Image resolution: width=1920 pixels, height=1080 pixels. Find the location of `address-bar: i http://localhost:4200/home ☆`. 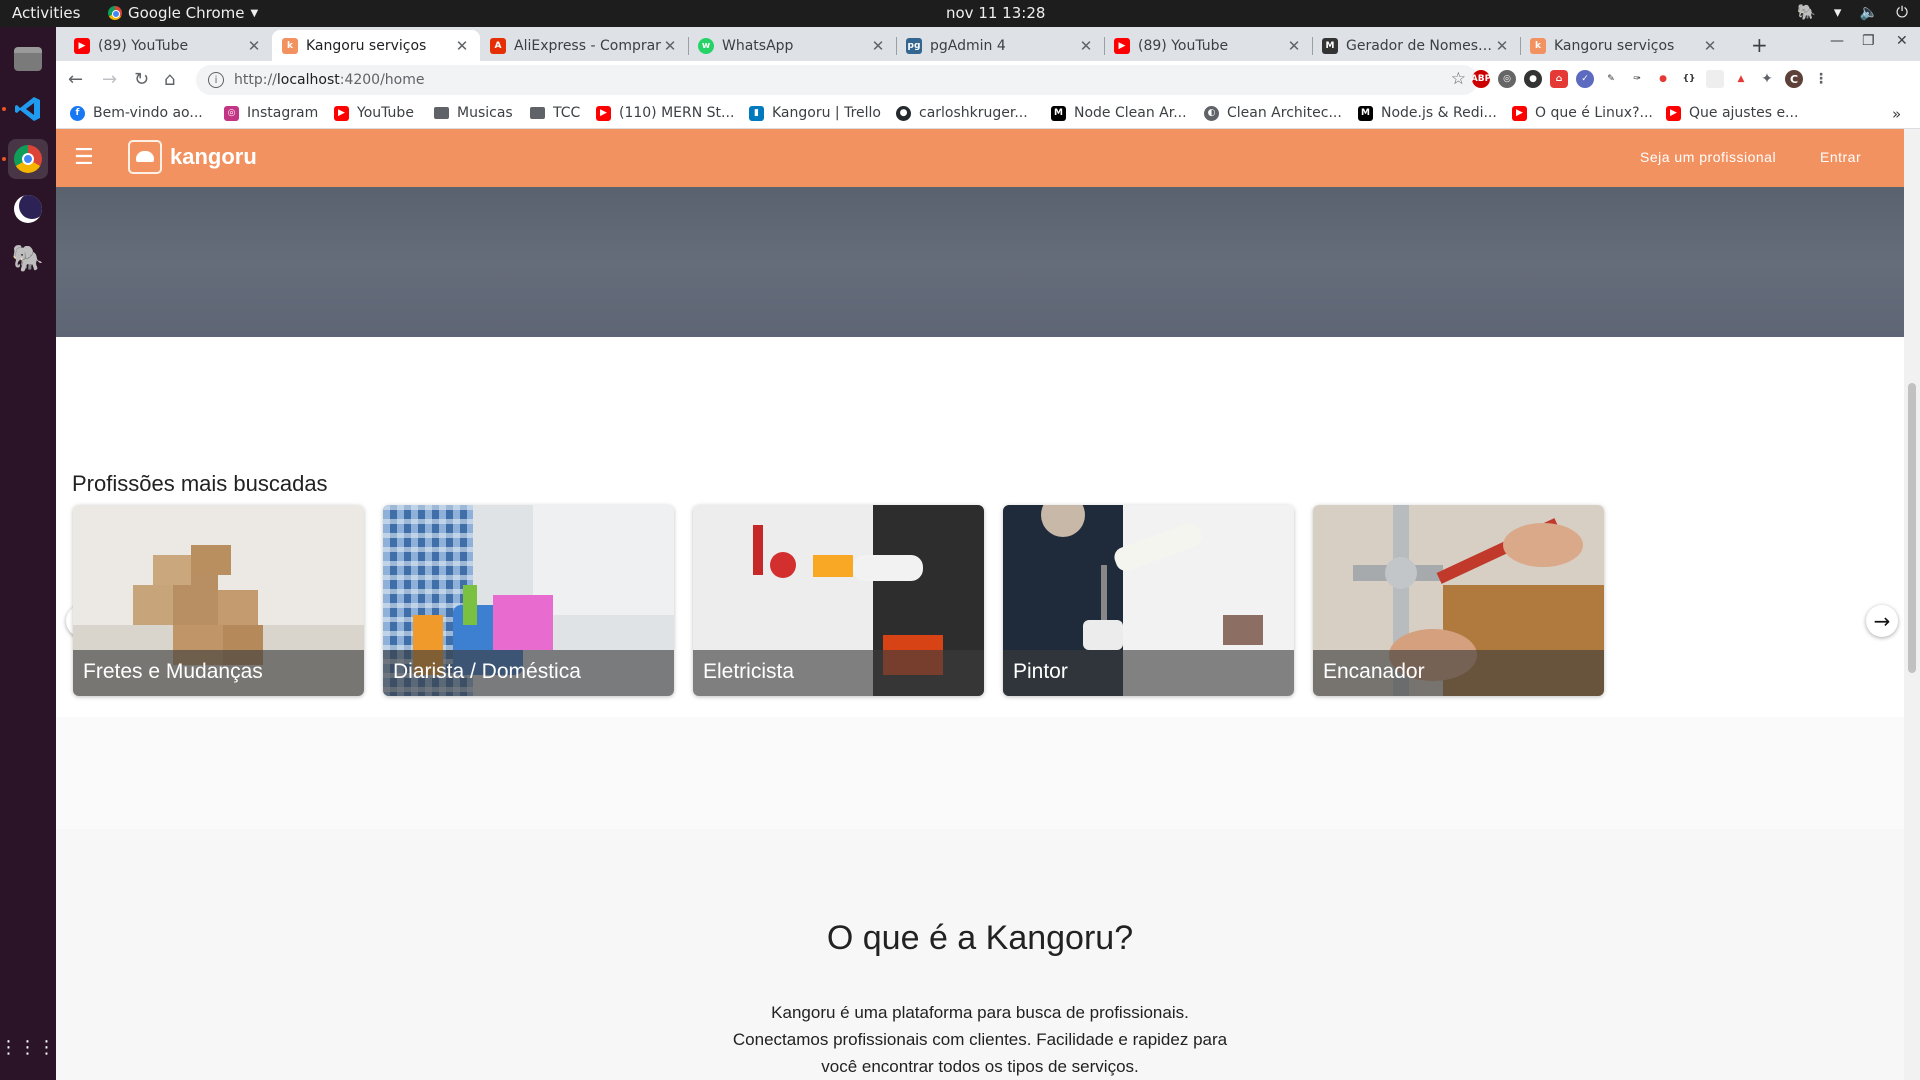

address-bar: i http://localhost:4200/home ☆ is located at coordinates (837, 80).